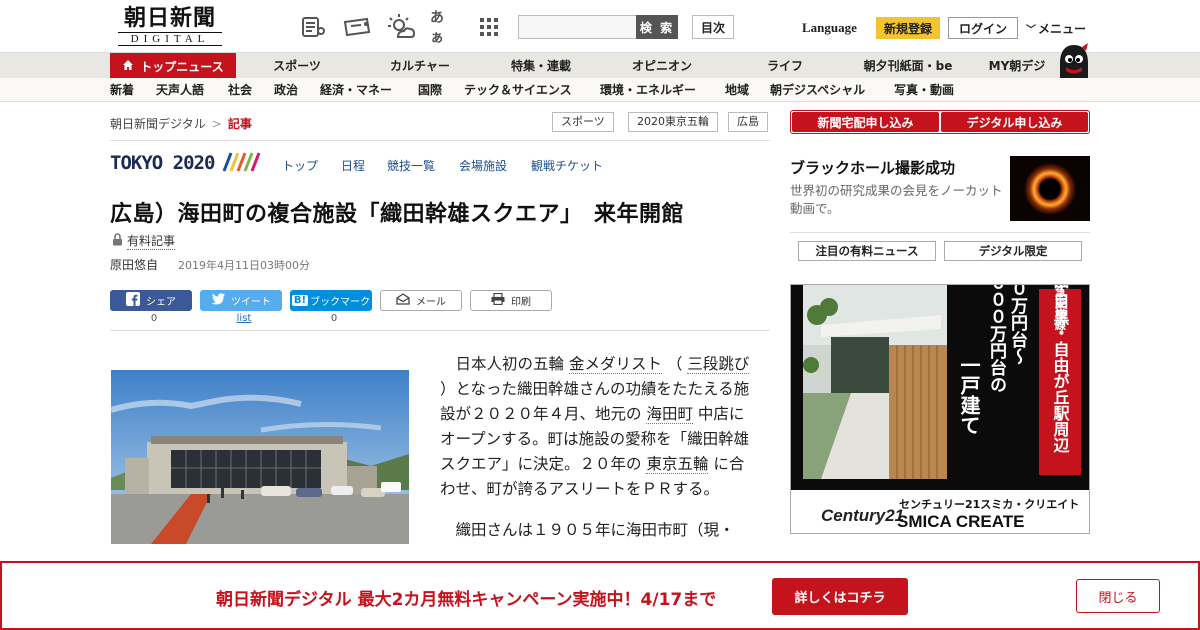 This screenshot has height=630, width=1200. What do you see at coordinates (300, 300) in the screenshot?
I see `hatena-icon: B!` at bounding box center [300, 300].